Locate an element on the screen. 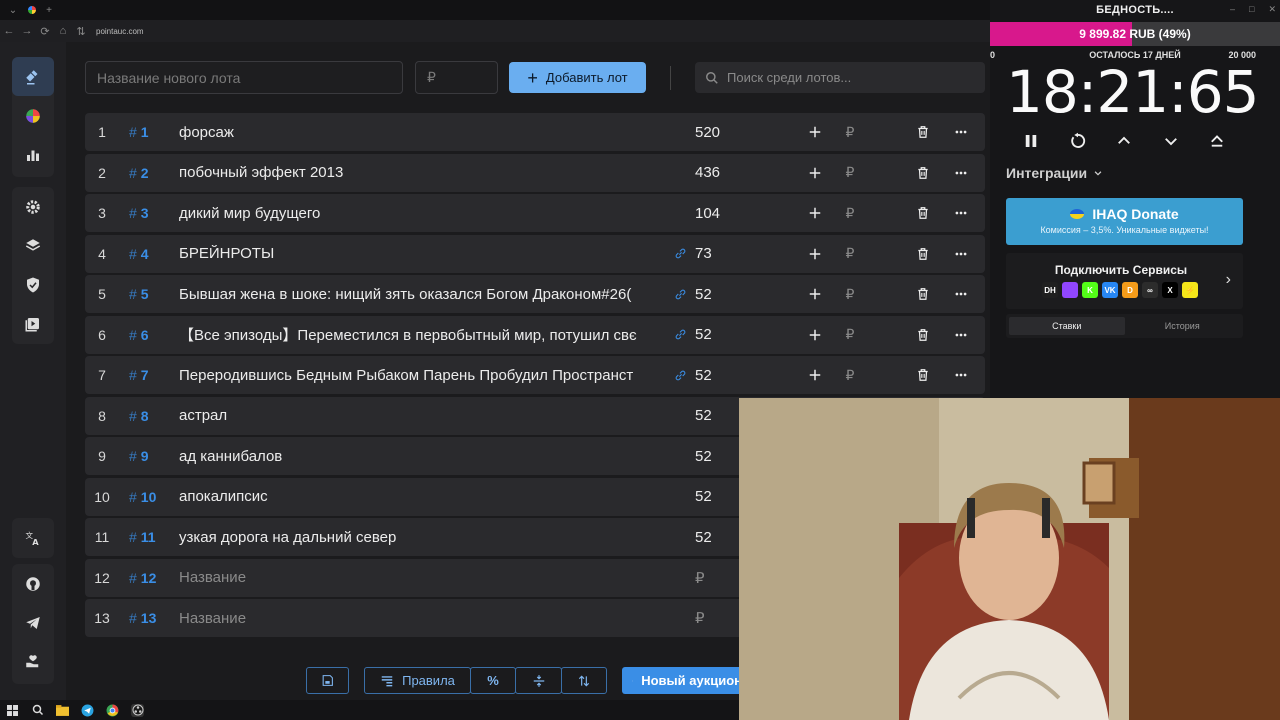  nav-moderation is located at coordinates (33, 284).